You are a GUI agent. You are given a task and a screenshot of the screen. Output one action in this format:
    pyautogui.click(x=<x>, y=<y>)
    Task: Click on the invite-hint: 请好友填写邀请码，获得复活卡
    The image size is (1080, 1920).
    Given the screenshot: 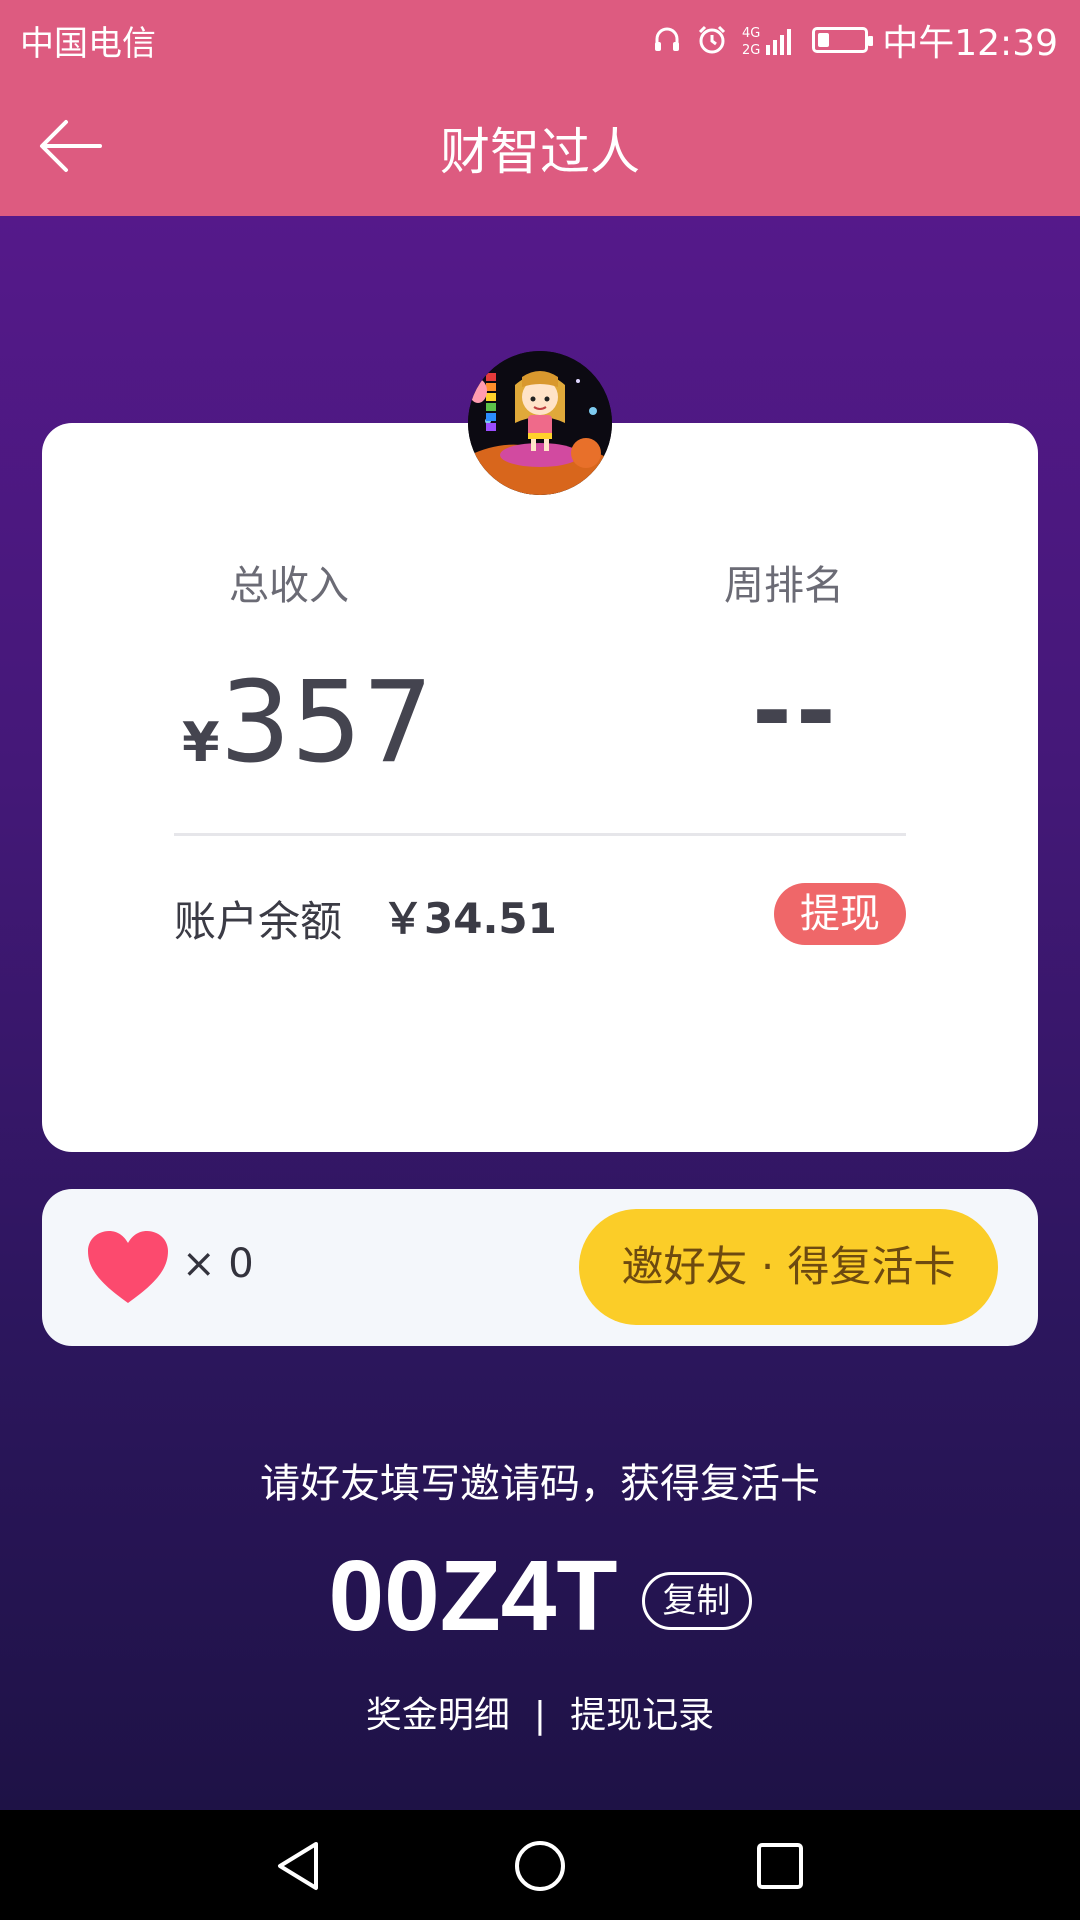 What is the action you would take?
    pyautogui.click(x=540, y=1484)
    